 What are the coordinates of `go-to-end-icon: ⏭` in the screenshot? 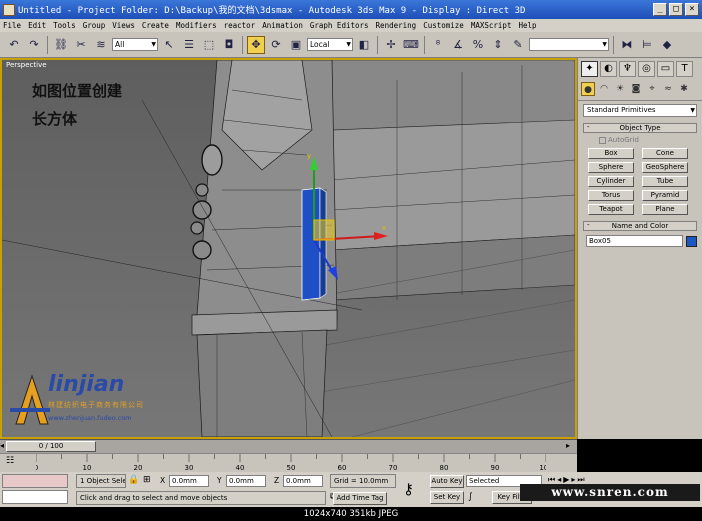 It's located at (581, 479).